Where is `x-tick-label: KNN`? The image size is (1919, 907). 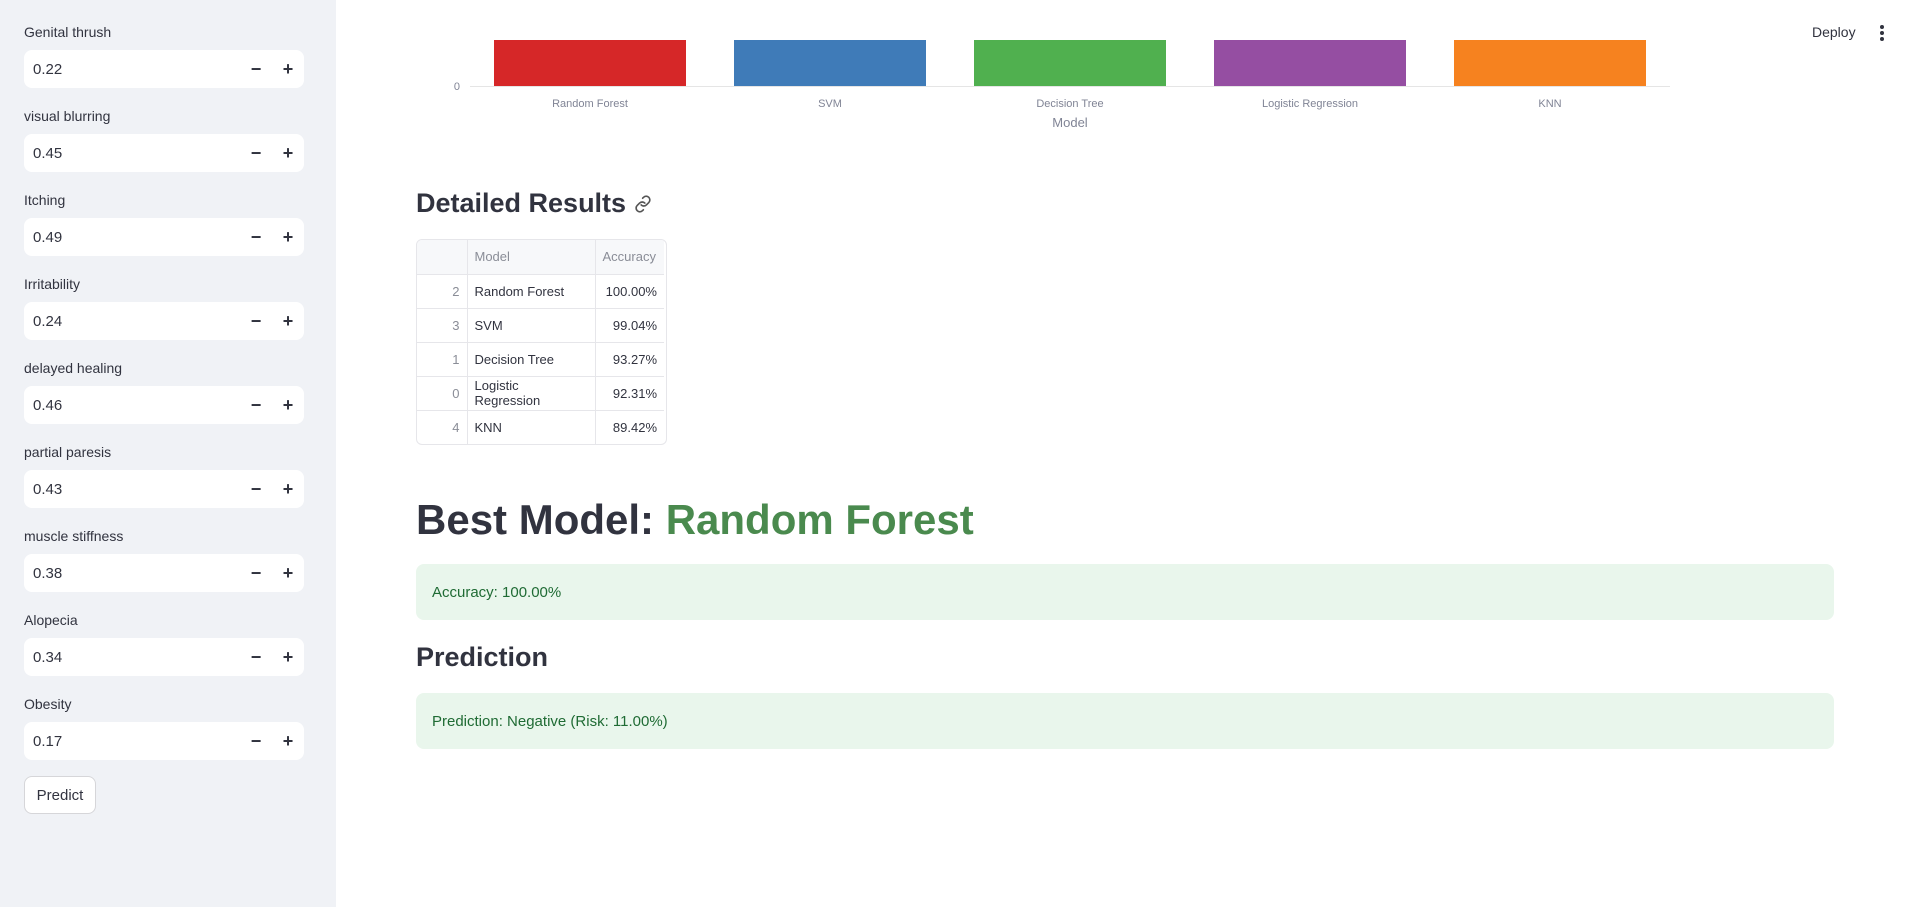
x-tick-label: KNN is located at coordinates (1549, 104).